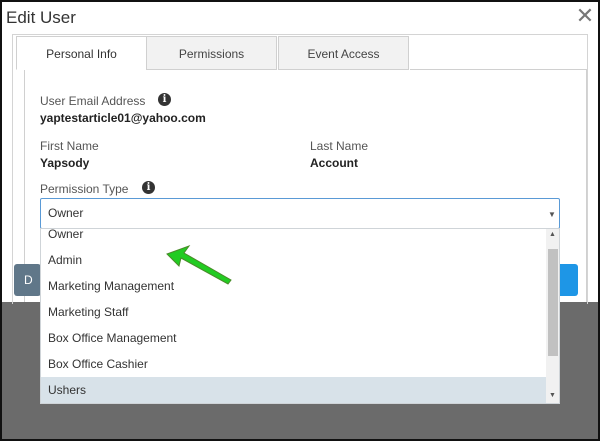 The width and height of the screenshot is (600, 441). I want to click on footer-right-button, so click(569, 280).